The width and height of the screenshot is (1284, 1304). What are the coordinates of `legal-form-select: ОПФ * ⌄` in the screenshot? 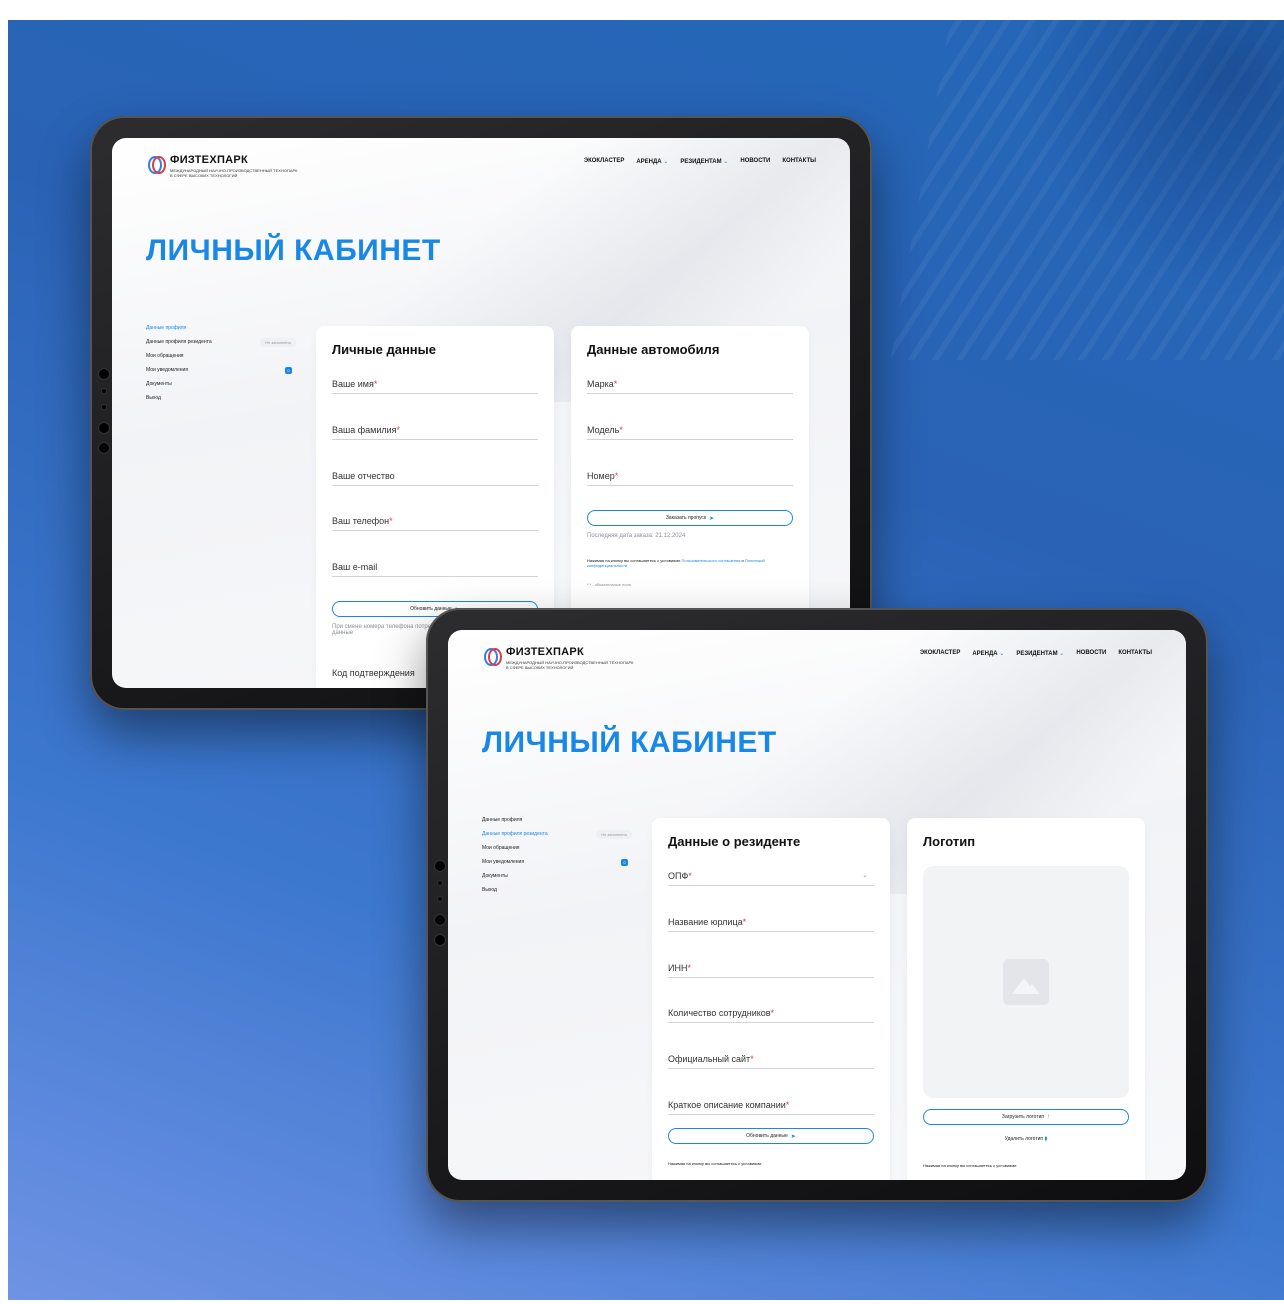 It's located at (771, 873).